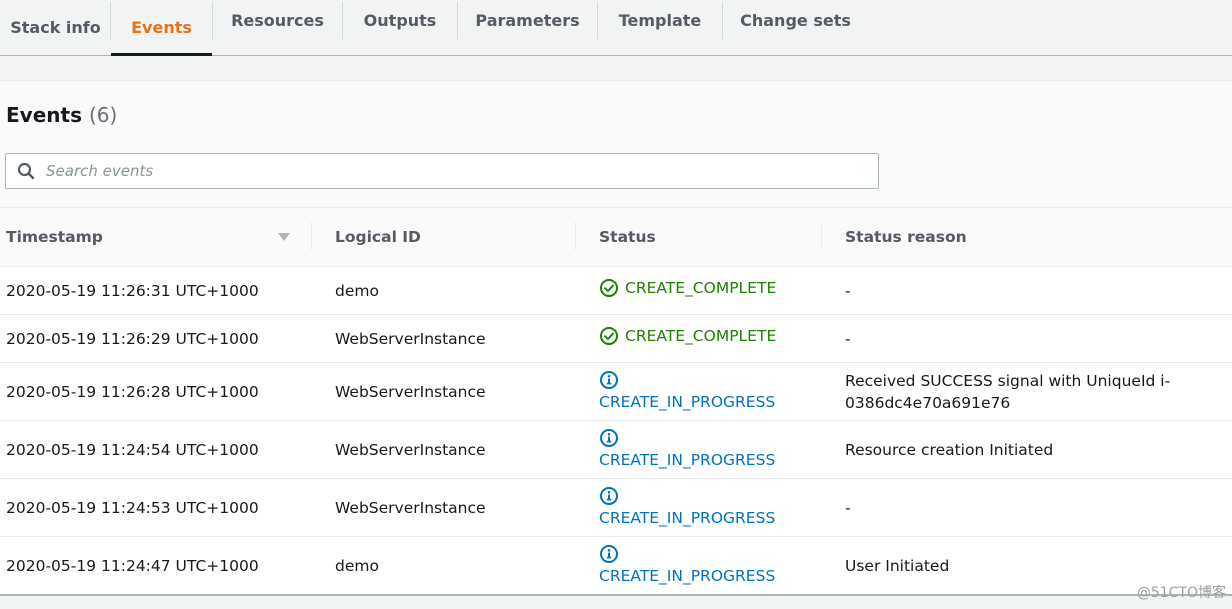  I want to click on column-label: Logical ID, so click(378, 237).